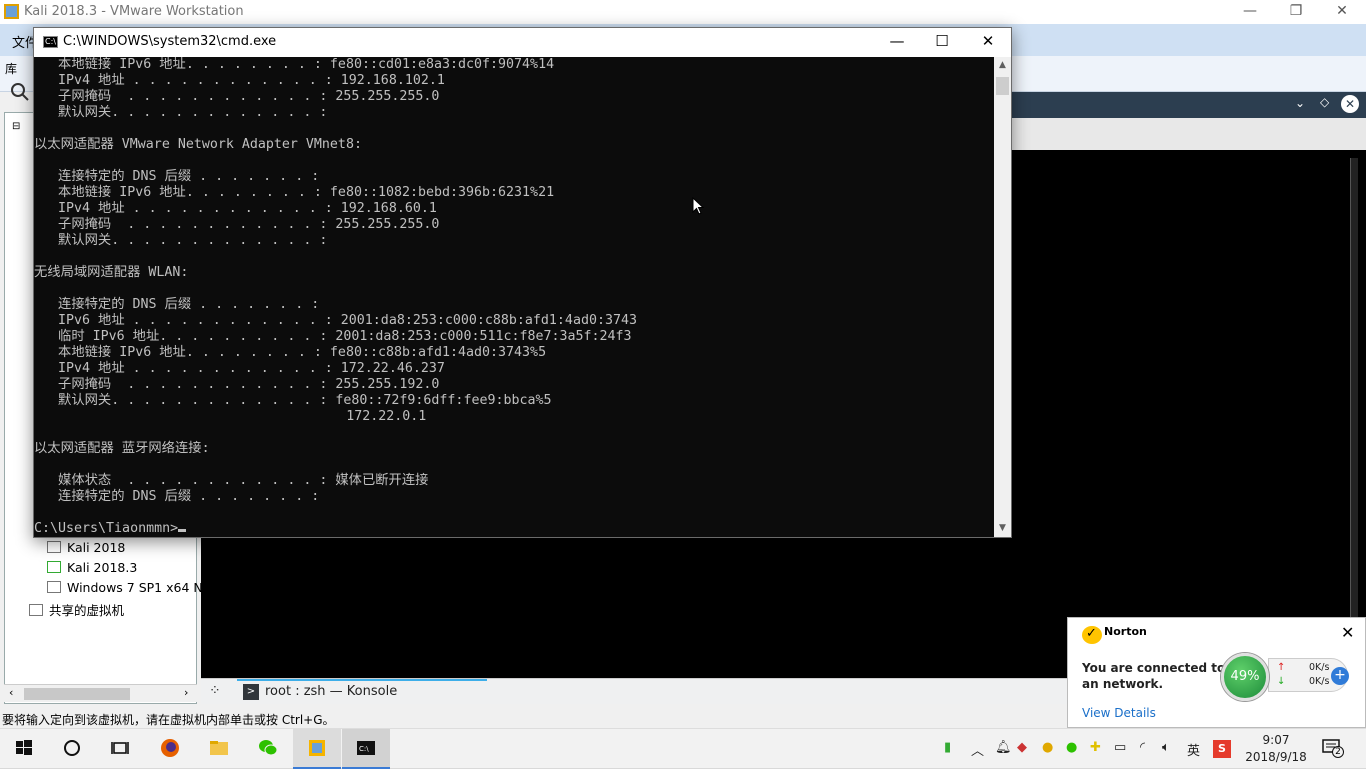 The width and height of the screenshot is (1366, 769). I want to click on taskbar-firefox, so click(170, 749).